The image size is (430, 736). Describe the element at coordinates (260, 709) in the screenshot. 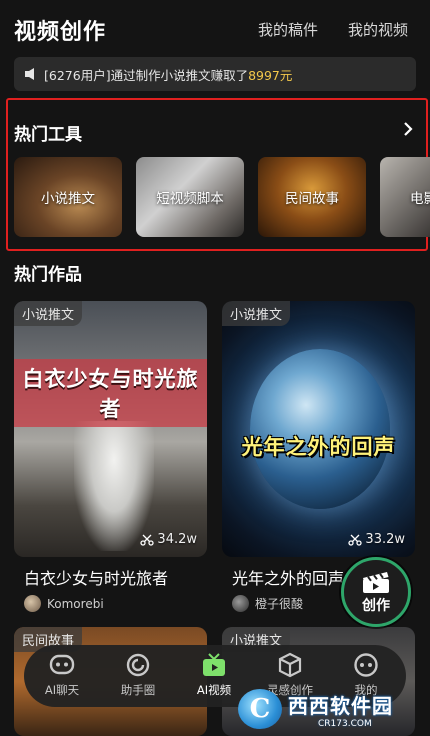

I see `watermark-logo-icon: C` at that location.